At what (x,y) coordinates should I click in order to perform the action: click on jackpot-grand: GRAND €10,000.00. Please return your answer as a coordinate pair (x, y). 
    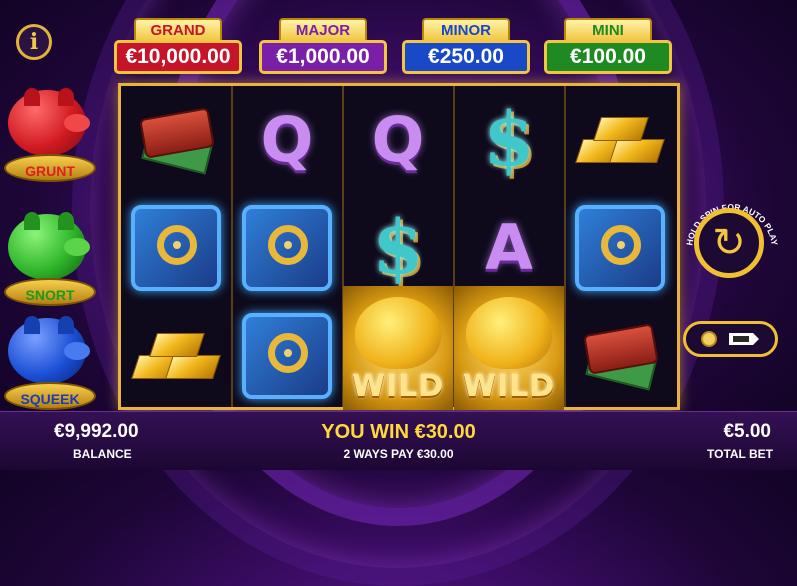
    Looking at the image, I should click on (178, 45).